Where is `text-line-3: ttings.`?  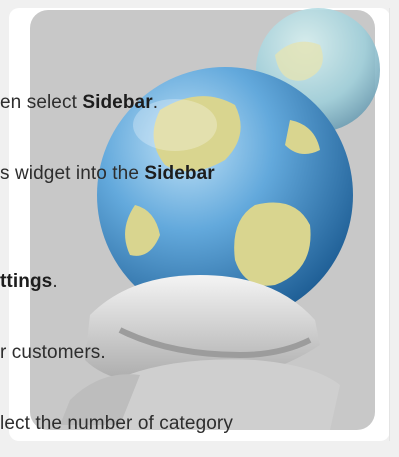 text-line-3: ttings. is located at coordinates (29, 281).